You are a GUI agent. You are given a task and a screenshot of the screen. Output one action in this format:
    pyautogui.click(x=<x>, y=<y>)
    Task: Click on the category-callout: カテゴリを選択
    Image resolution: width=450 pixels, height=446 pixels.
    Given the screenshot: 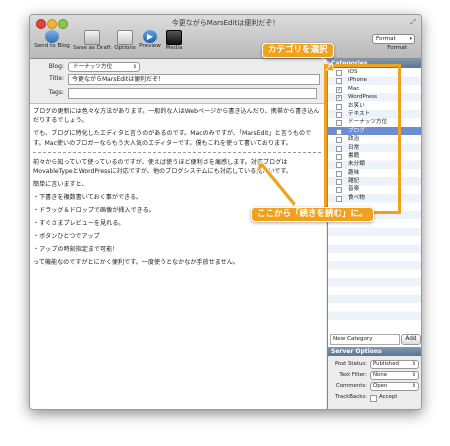 What is the action you would take?
    pyautogui.click(x=298, y=50)
    